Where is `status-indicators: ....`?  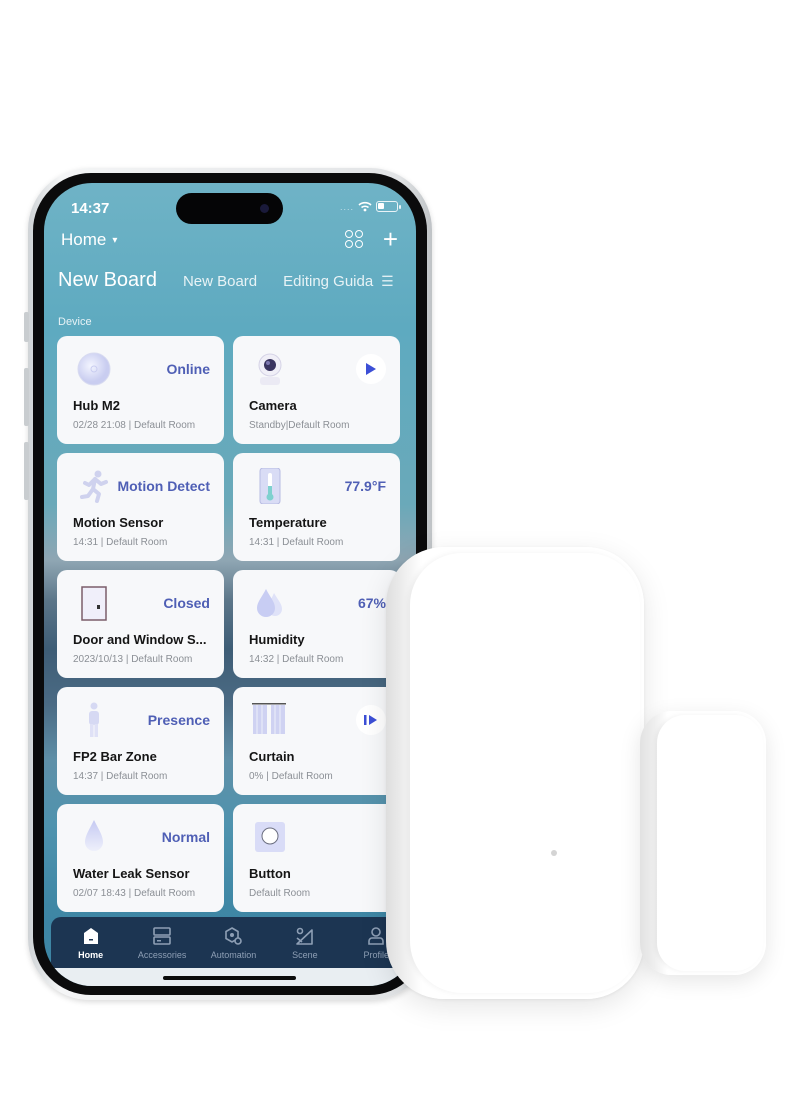 status-indicators: .... is located at coordinates (370, 206).